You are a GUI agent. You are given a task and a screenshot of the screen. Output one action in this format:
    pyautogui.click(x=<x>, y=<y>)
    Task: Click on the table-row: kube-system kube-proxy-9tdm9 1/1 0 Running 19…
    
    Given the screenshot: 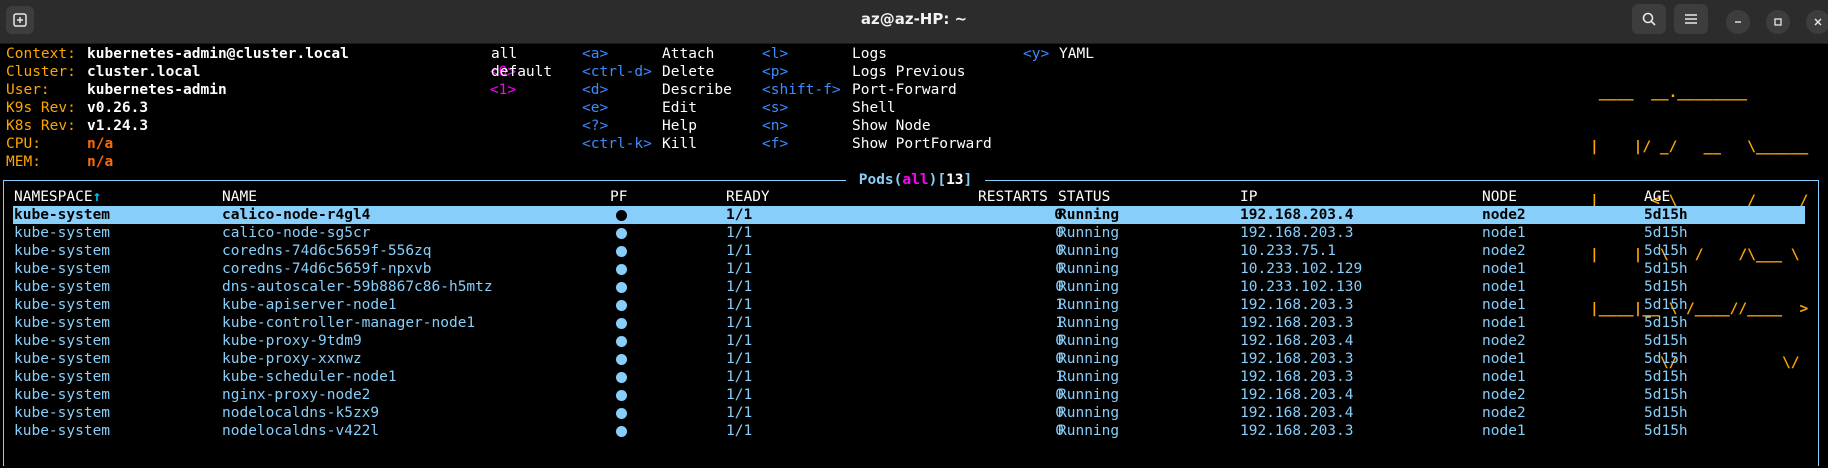 What is the action you would take?
    pyautogui.click(x=910, y=341)
    